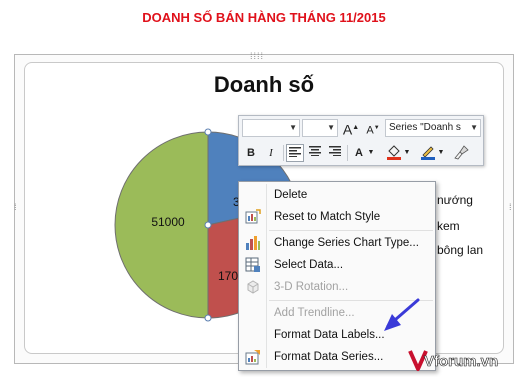  Describe the element at coordinates (441, 153) in the screenshot. I see `shape-outline-dropdown: ▼` at that location.